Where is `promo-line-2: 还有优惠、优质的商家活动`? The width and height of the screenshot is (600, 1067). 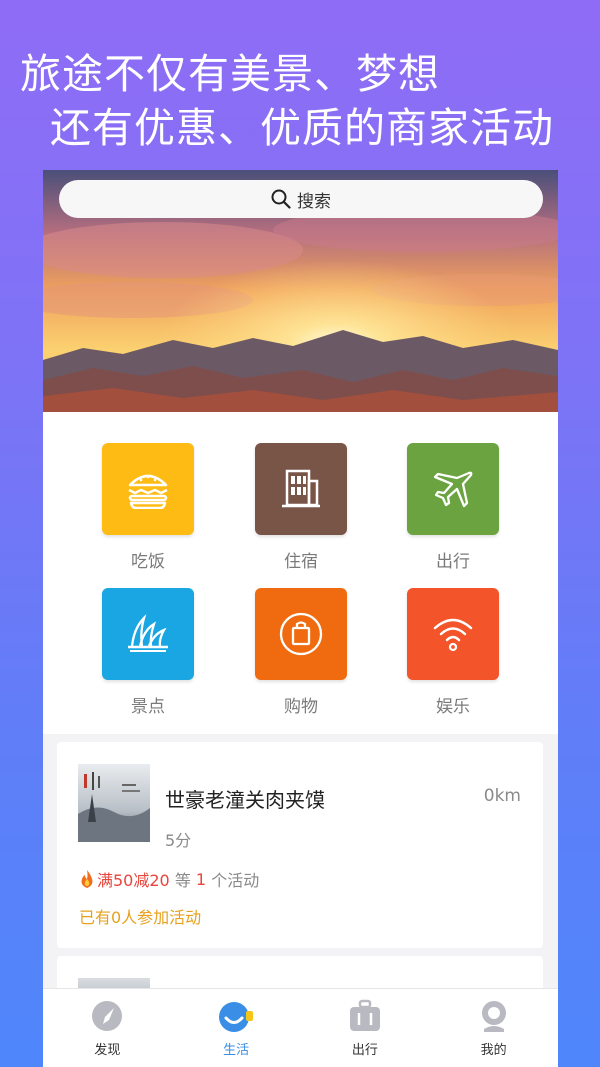
promo-line-2: 还有优惠、优质的商家活动 is located at coordinates (302, 128).